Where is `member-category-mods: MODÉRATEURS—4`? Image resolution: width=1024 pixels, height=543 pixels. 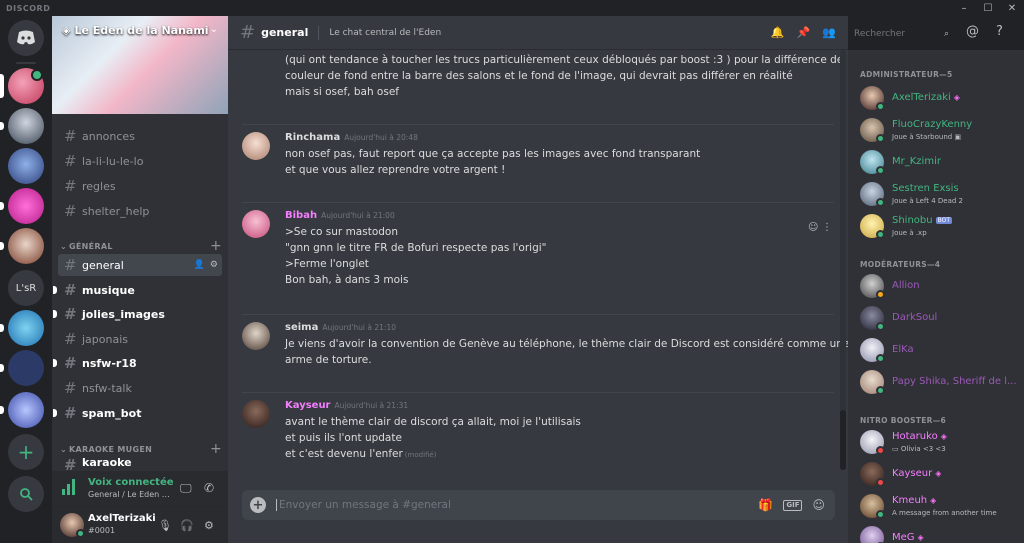 member-category-mods: MODÉRATEURS—4 is located at coordinates (900, 264).